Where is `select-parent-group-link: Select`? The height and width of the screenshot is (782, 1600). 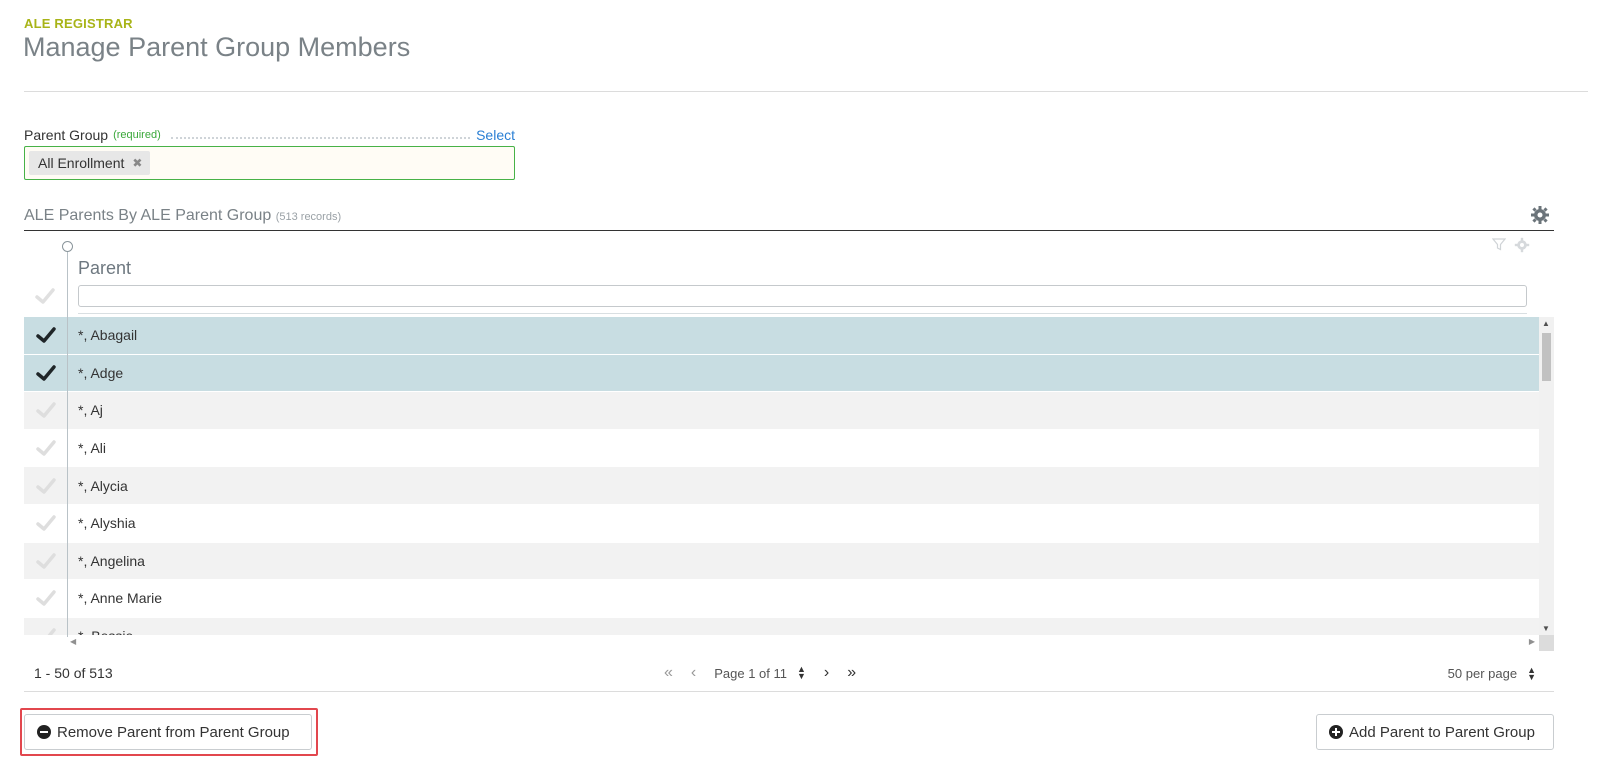 select-parent-group-link: Select is located at coordinates (495, 135).